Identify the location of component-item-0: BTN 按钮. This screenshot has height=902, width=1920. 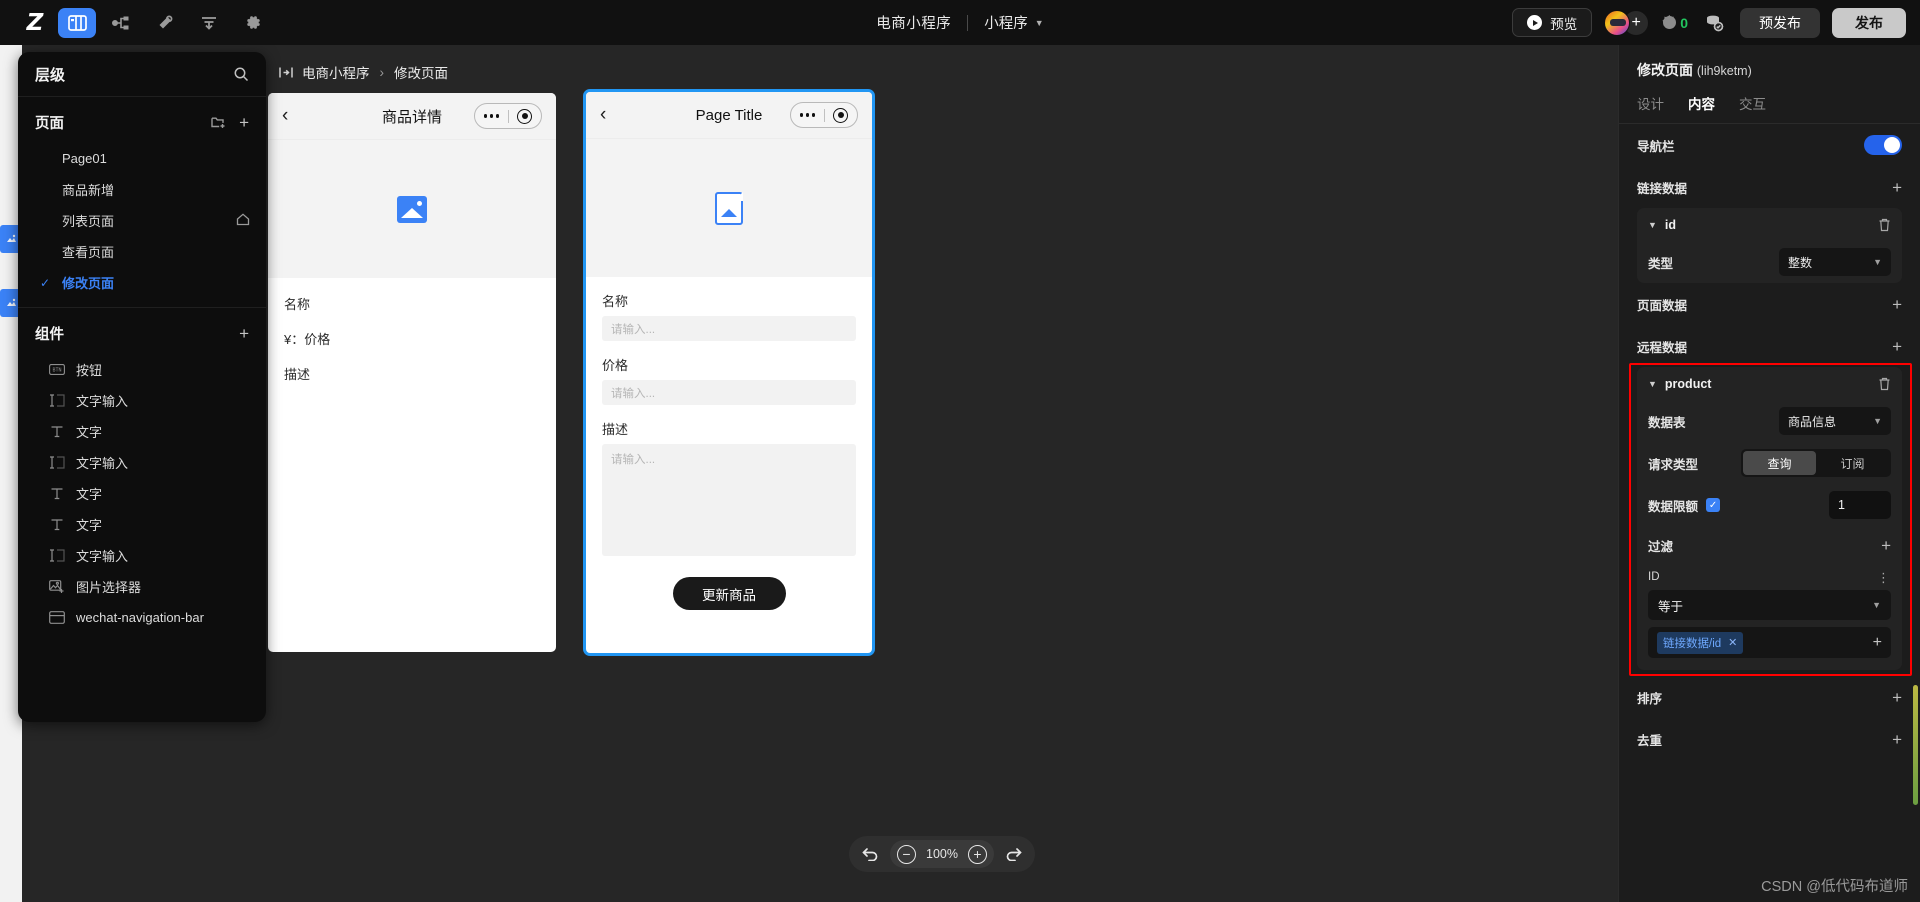
(142, 369).